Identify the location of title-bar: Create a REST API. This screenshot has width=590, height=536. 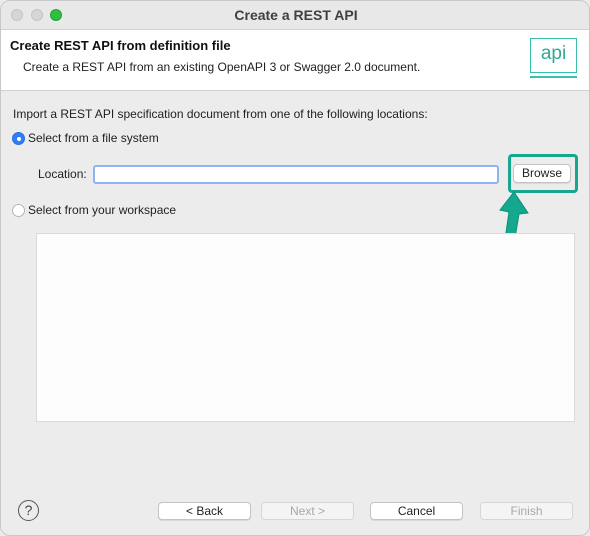
(295, 15).